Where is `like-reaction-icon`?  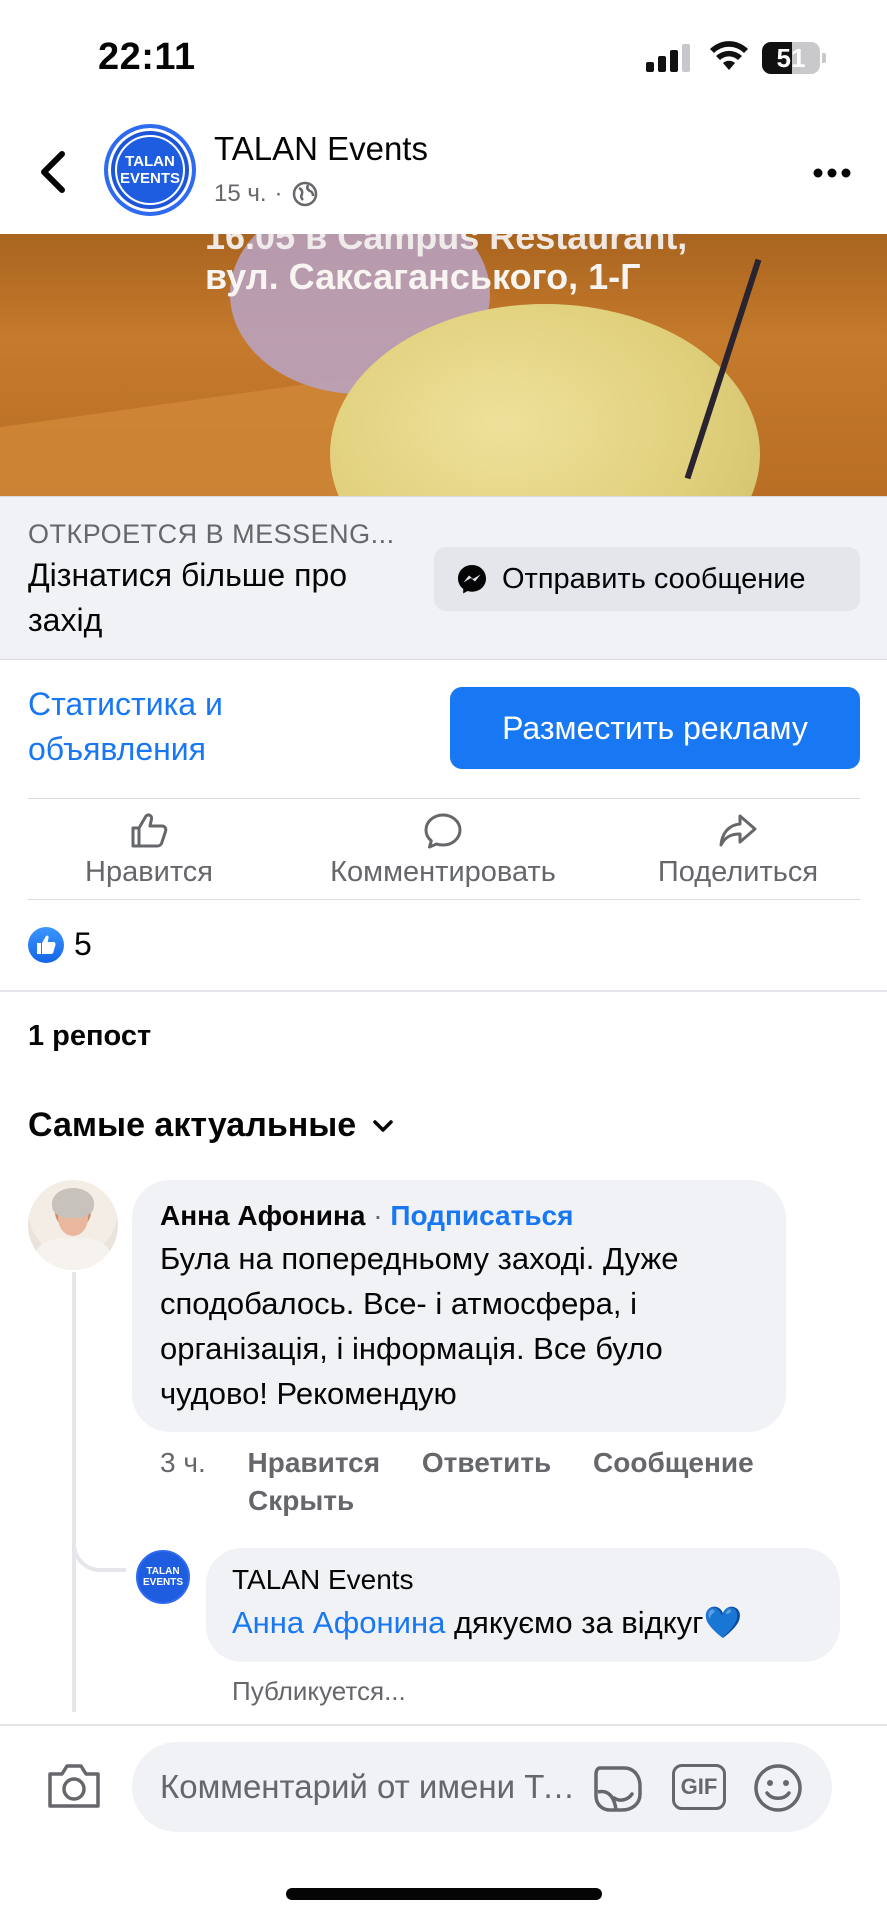 like-reaction-icon is located at coordinates (46, 944).